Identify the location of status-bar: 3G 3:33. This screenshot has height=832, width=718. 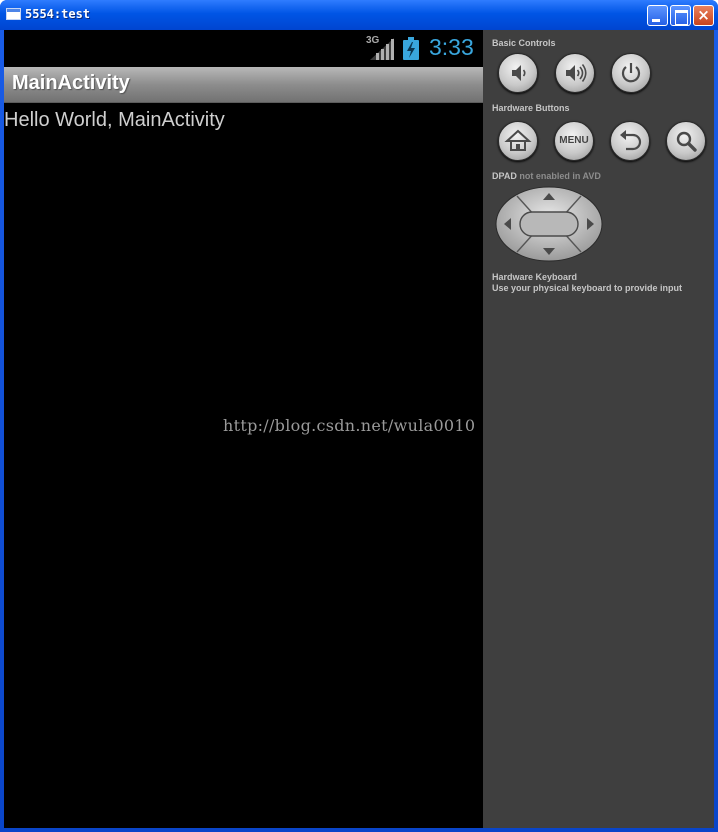
(243, 48).